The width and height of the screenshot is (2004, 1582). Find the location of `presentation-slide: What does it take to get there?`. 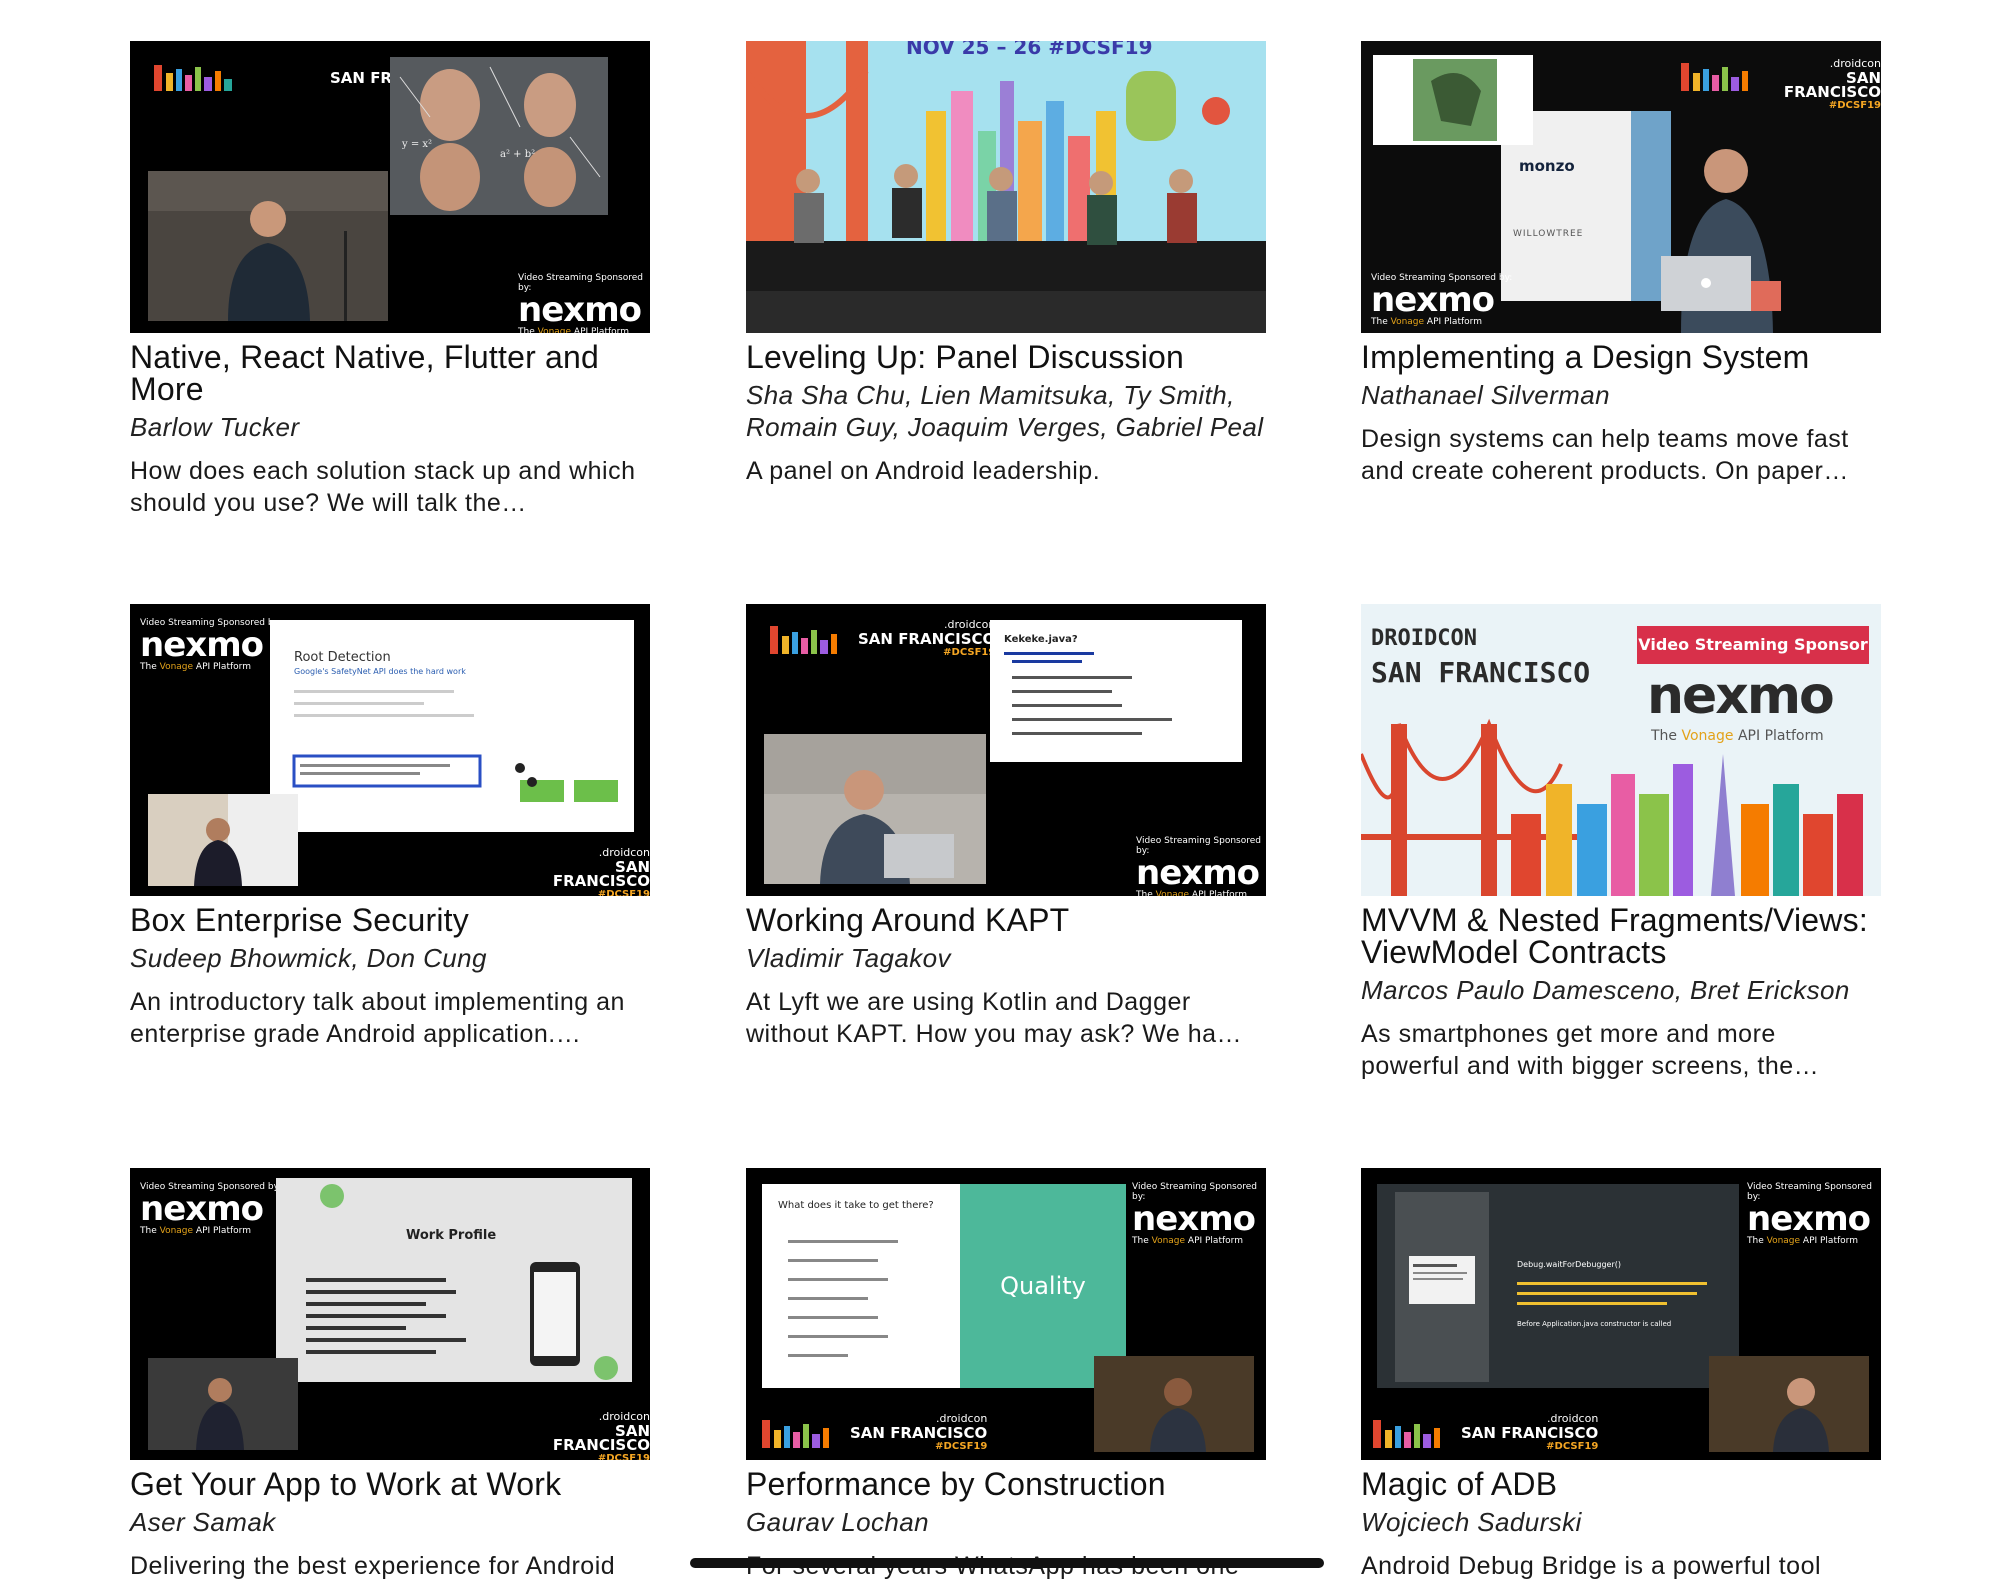

presentation-slide: What does it take to get there? is located at coordinates (861, 1286).